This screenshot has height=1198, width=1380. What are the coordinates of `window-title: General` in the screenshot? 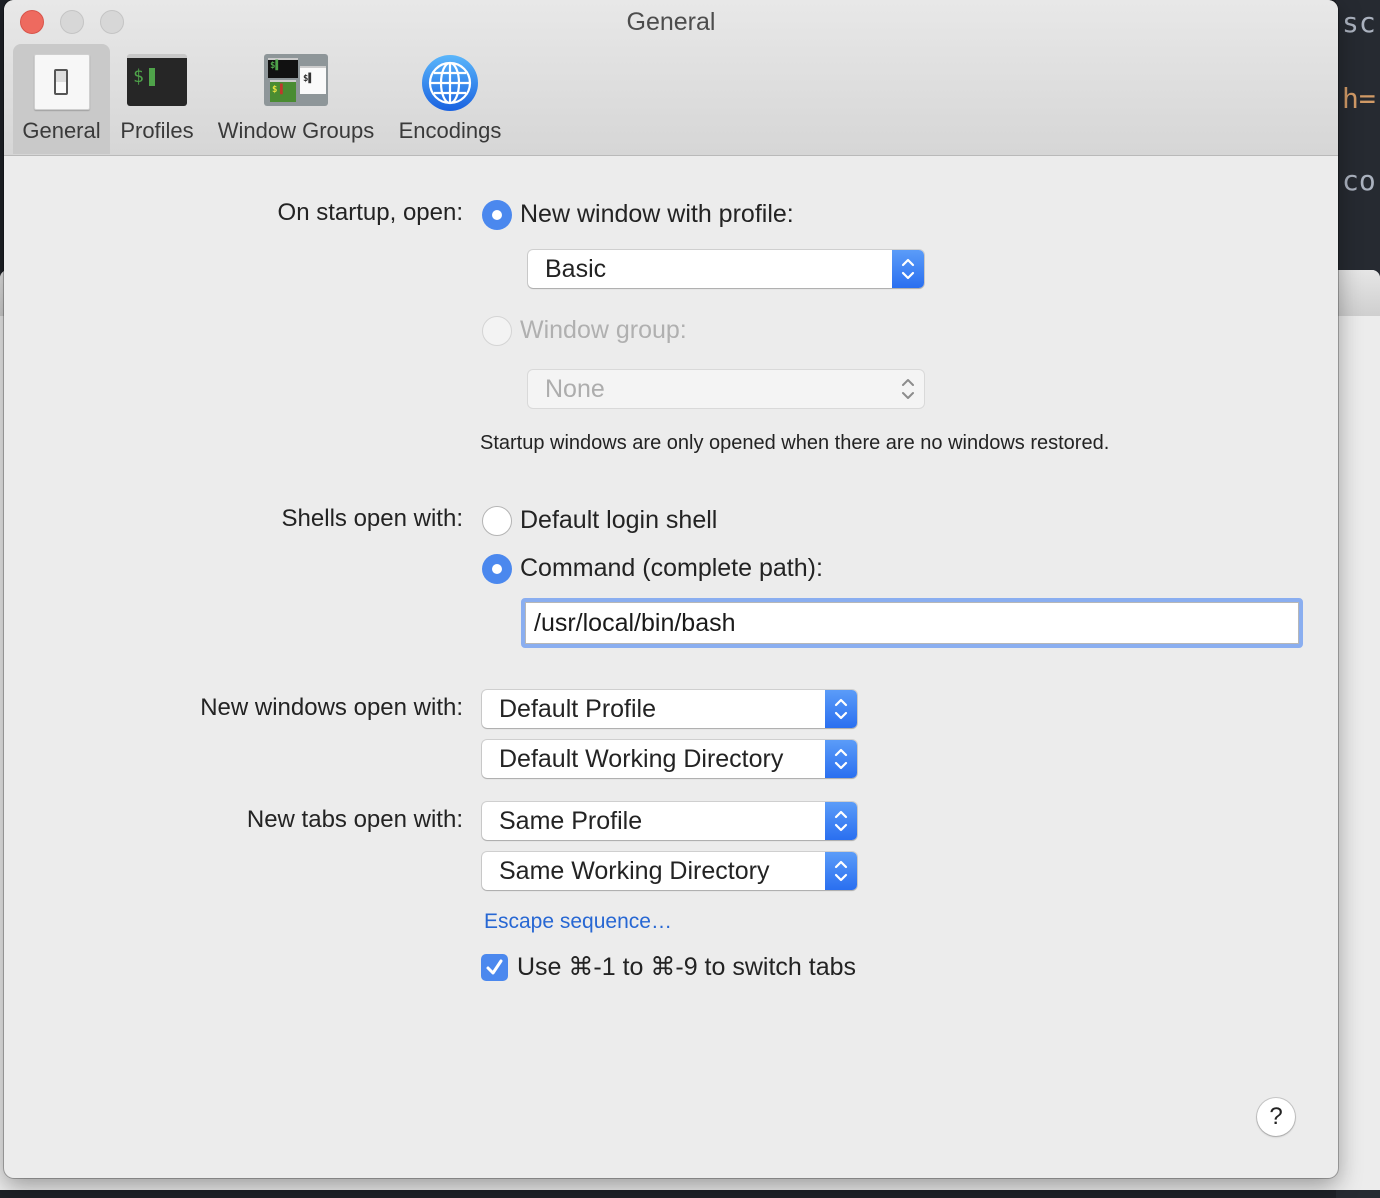 It's located at (671, 22).